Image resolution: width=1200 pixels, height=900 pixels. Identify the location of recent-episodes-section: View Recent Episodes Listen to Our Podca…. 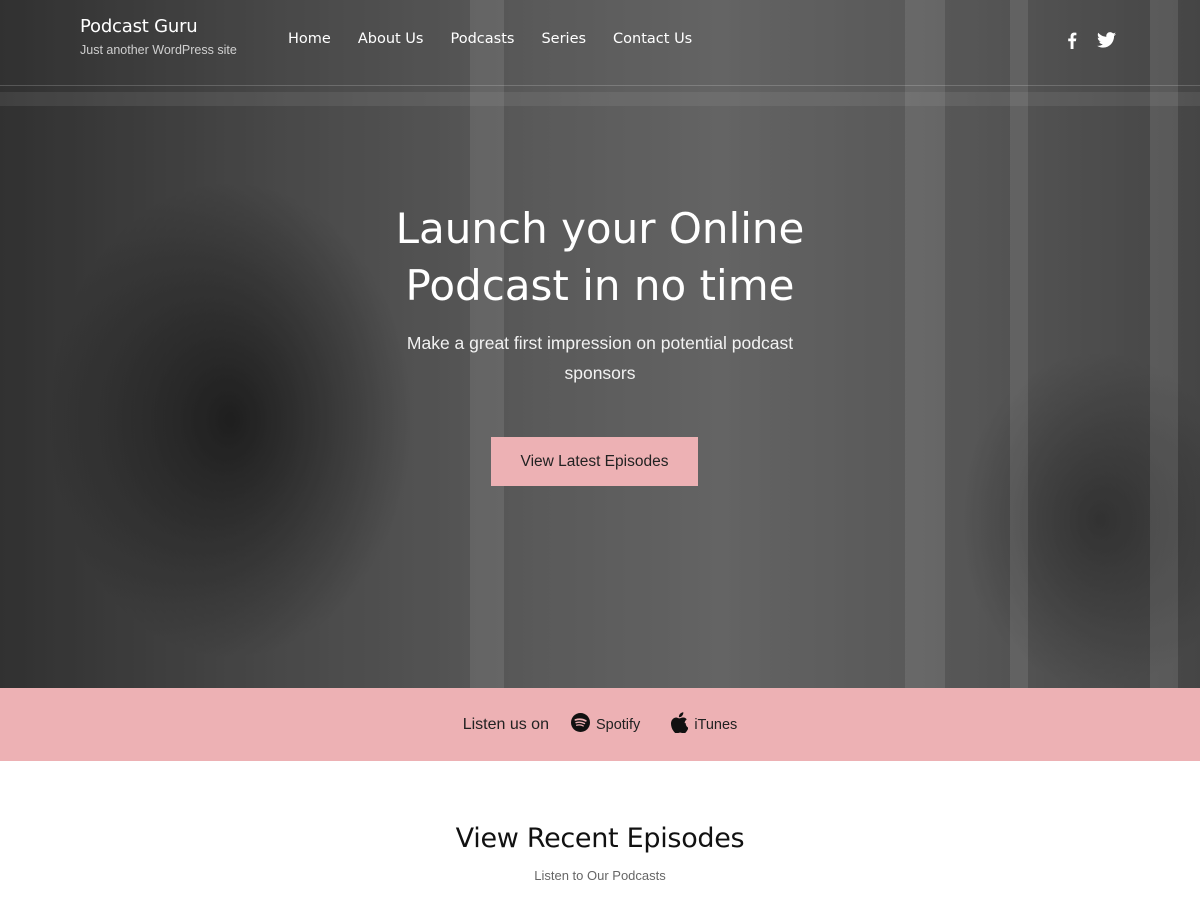
(600, 822).